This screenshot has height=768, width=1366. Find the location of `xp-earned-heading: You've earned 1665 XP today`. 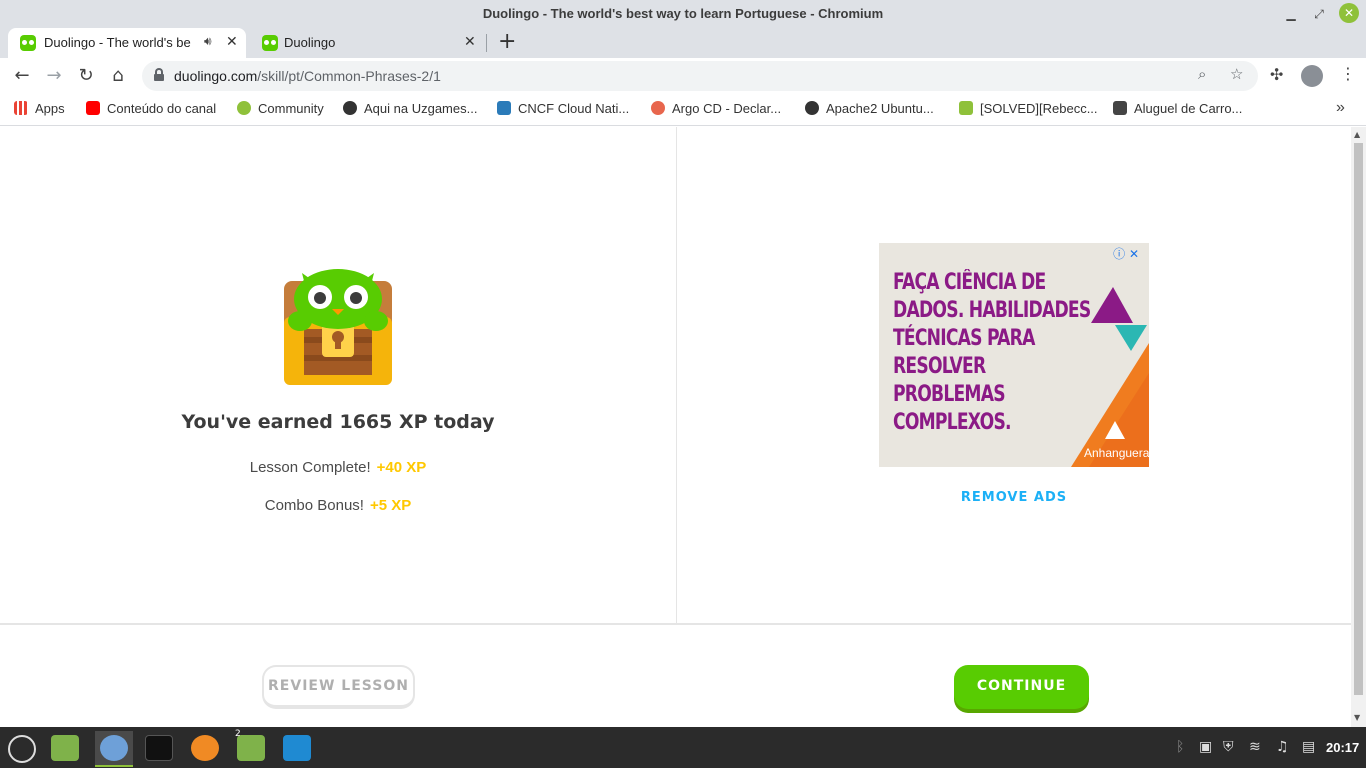

xp-earned-heading: You've earned 1665 XP today is located at coordinates (338, 422).